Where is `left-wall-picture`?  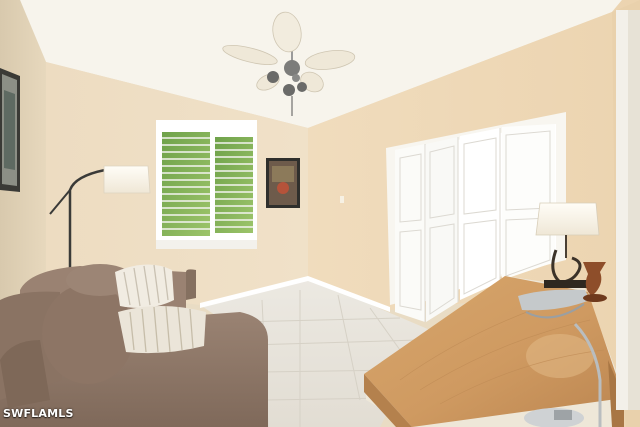 left-wall-picture is located at coordinates (10, 130).